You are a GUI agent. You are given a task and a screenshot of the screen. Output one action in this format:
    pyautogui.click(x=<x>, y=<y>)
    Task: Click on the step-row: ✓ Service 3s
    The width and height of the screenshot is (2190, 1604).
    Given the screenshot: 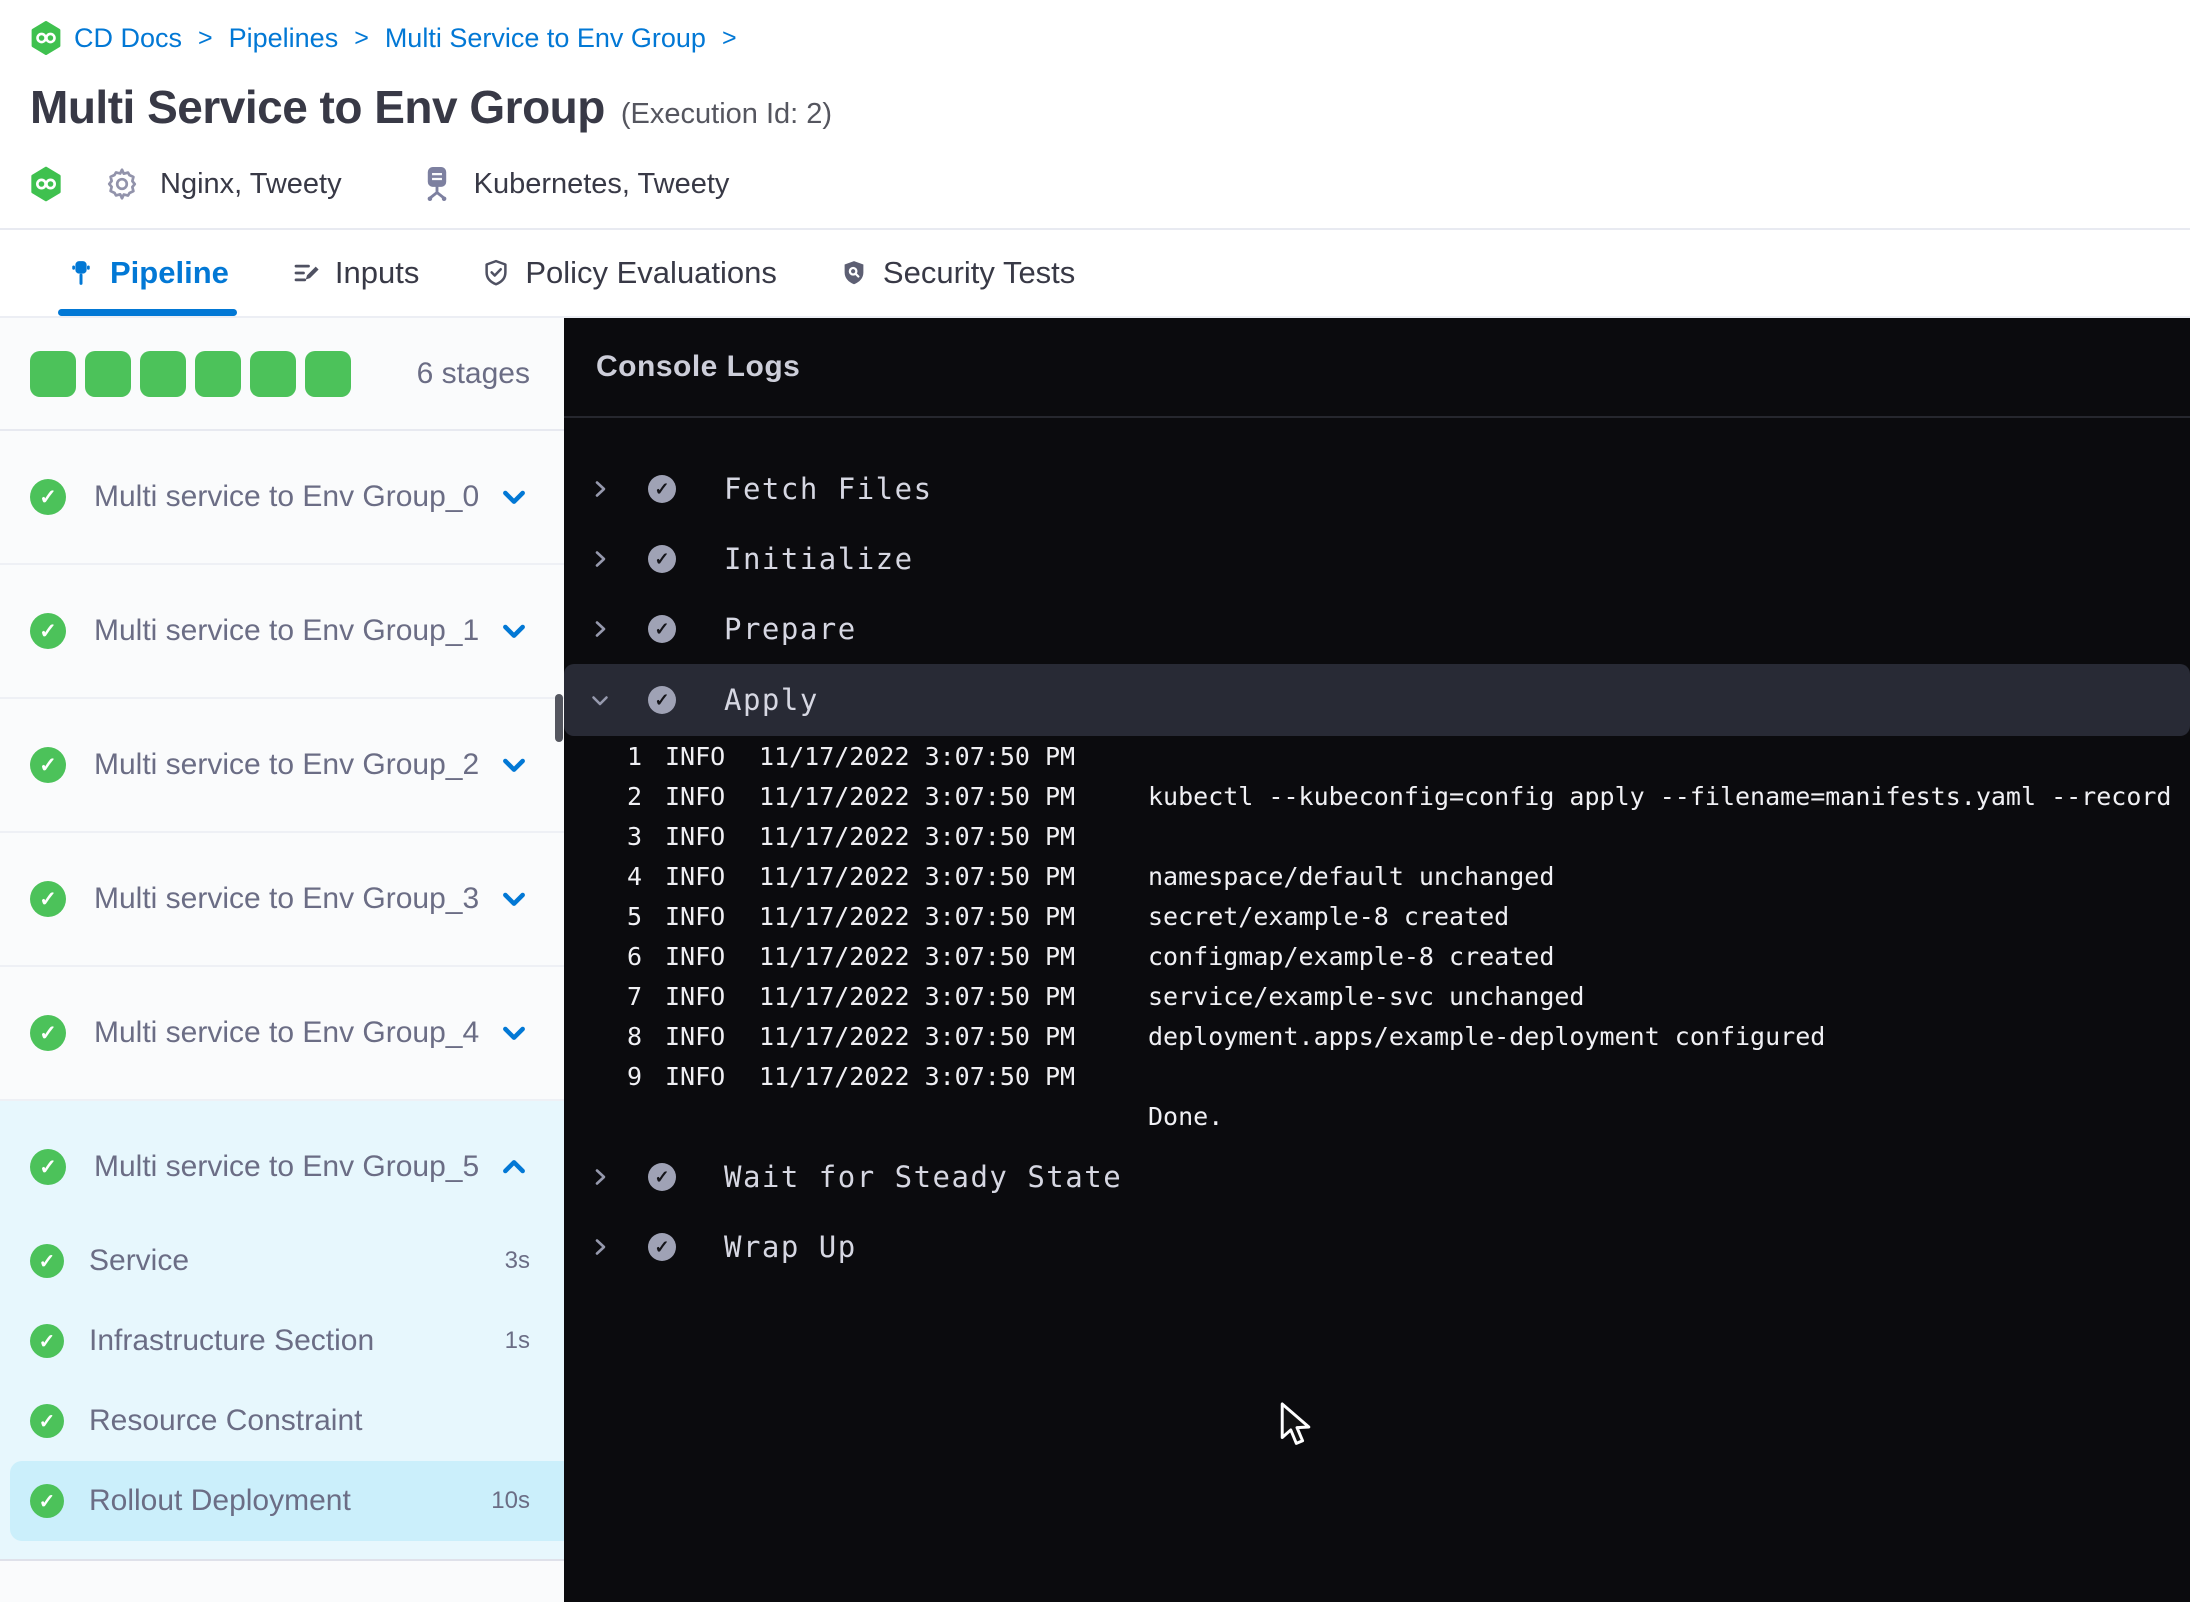 What is the action you would take?
    pyautogui.click(x=282, y=1261)
    